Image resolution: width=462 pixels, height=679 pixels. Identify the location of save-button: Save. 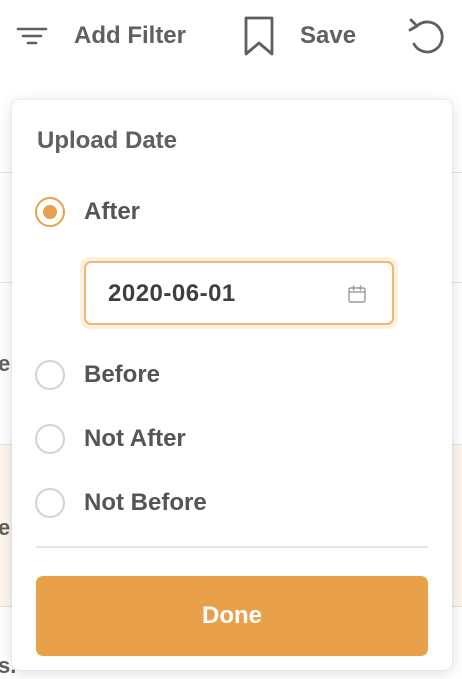
(299, 36).